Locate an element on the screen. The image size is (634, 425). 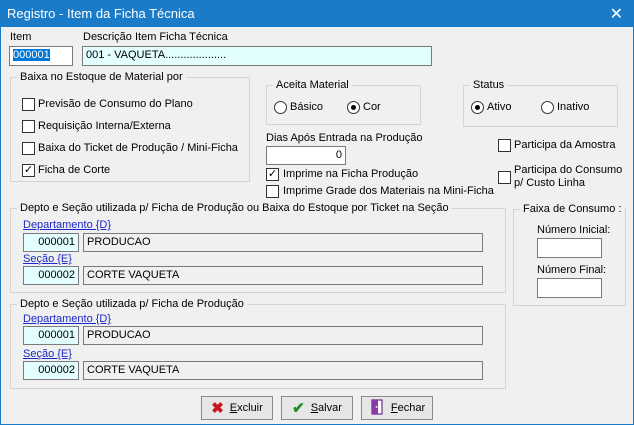
item-label: Item is located at coordinates (21, 37).